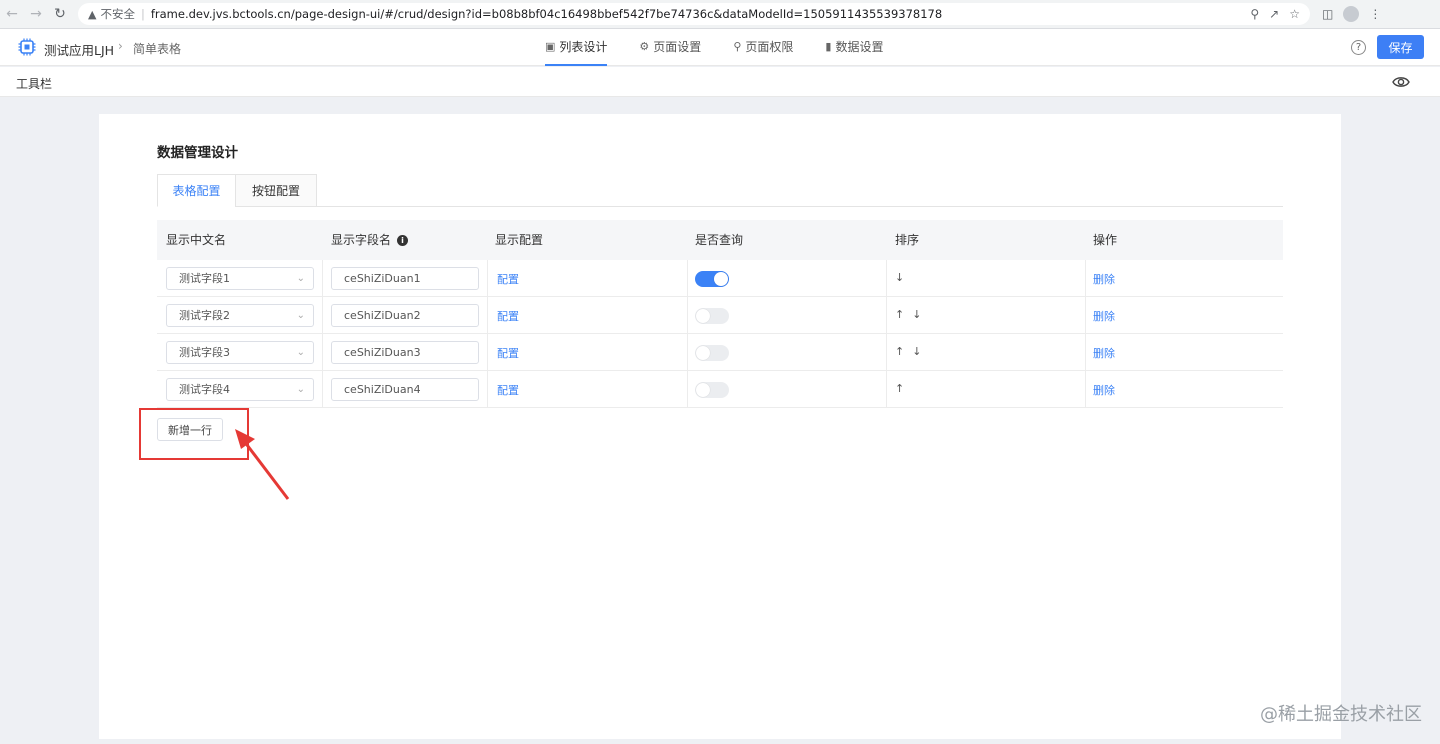  Describe the element at coordinates (196, 190) in the screenshot. I see `tab-table-config: 表格配置` at that location.